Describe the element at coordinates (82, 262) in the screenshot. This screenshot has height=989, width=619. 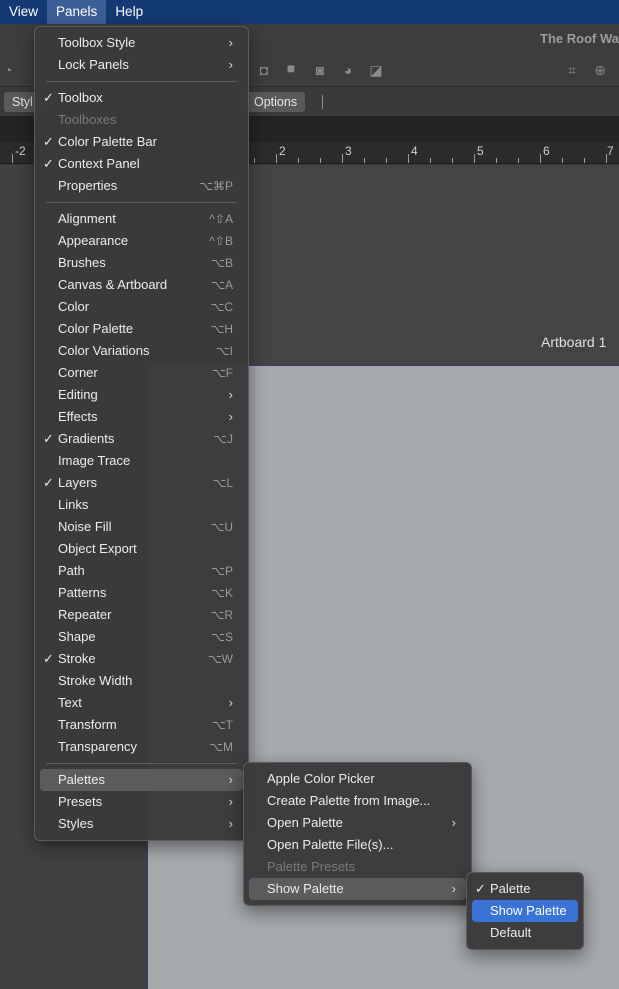
I see `menu-item-label: Brushes` at that location.